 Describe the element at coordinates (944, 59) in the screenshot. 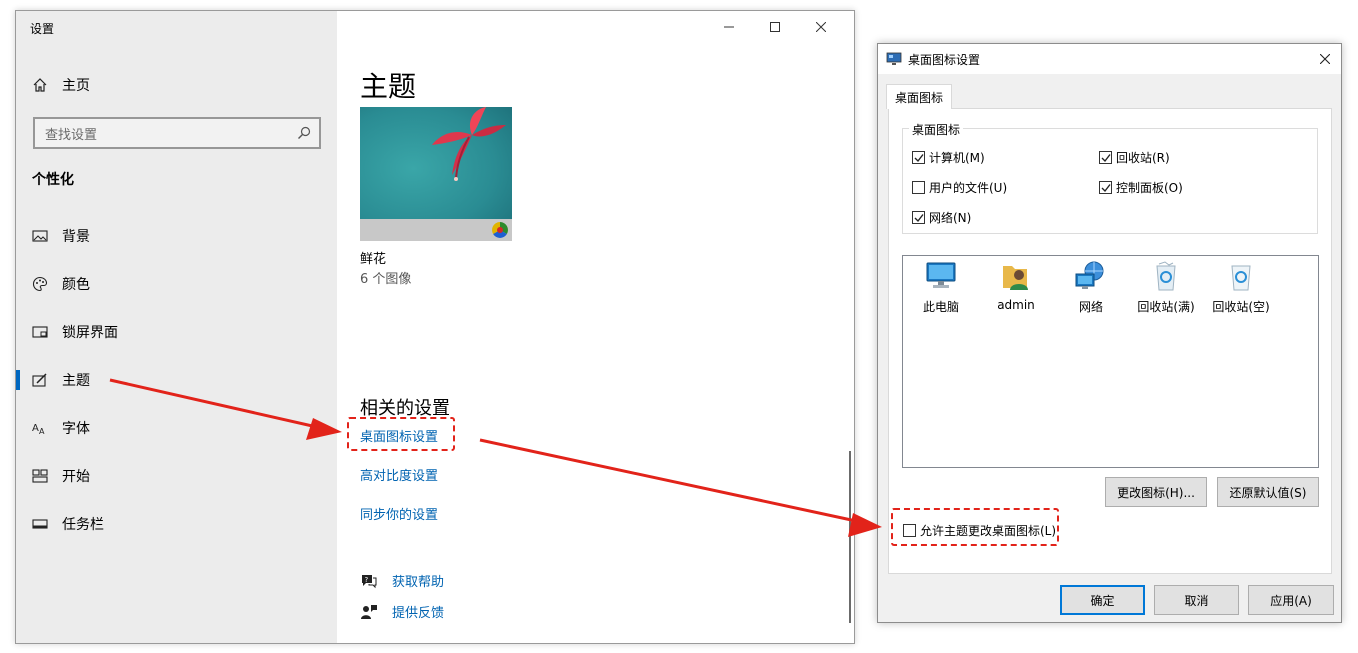

I see `dialog-title: 桌面图标设置` at that location.